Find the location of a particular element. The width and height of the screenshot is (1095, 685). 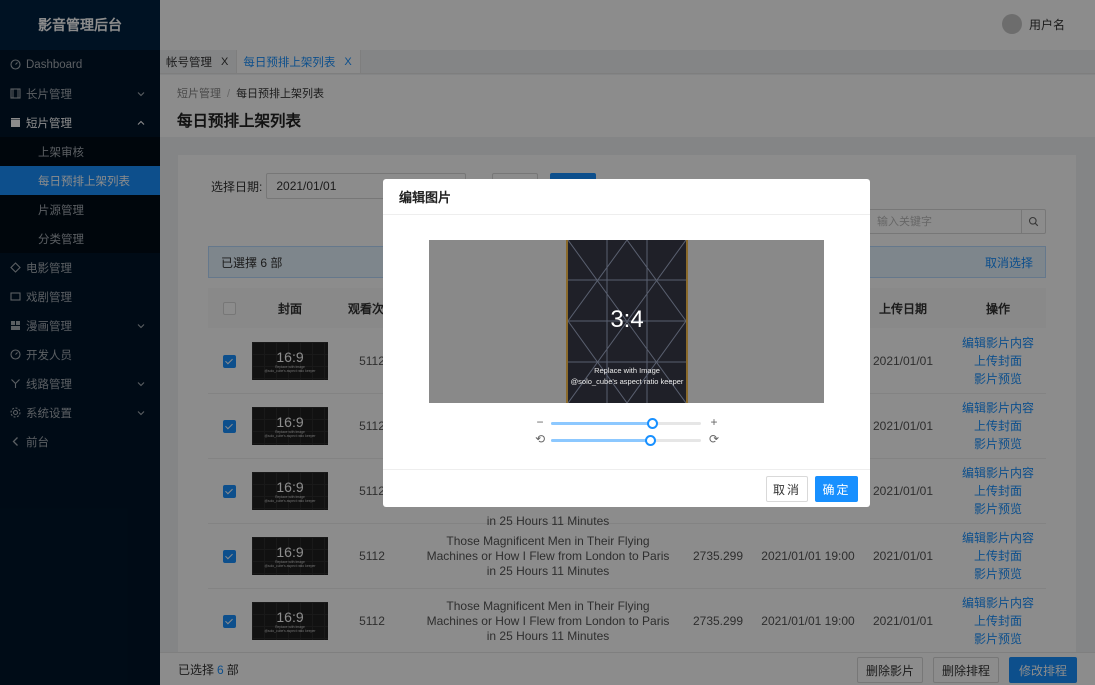

rotate-track is located at coordinates (626, 440).